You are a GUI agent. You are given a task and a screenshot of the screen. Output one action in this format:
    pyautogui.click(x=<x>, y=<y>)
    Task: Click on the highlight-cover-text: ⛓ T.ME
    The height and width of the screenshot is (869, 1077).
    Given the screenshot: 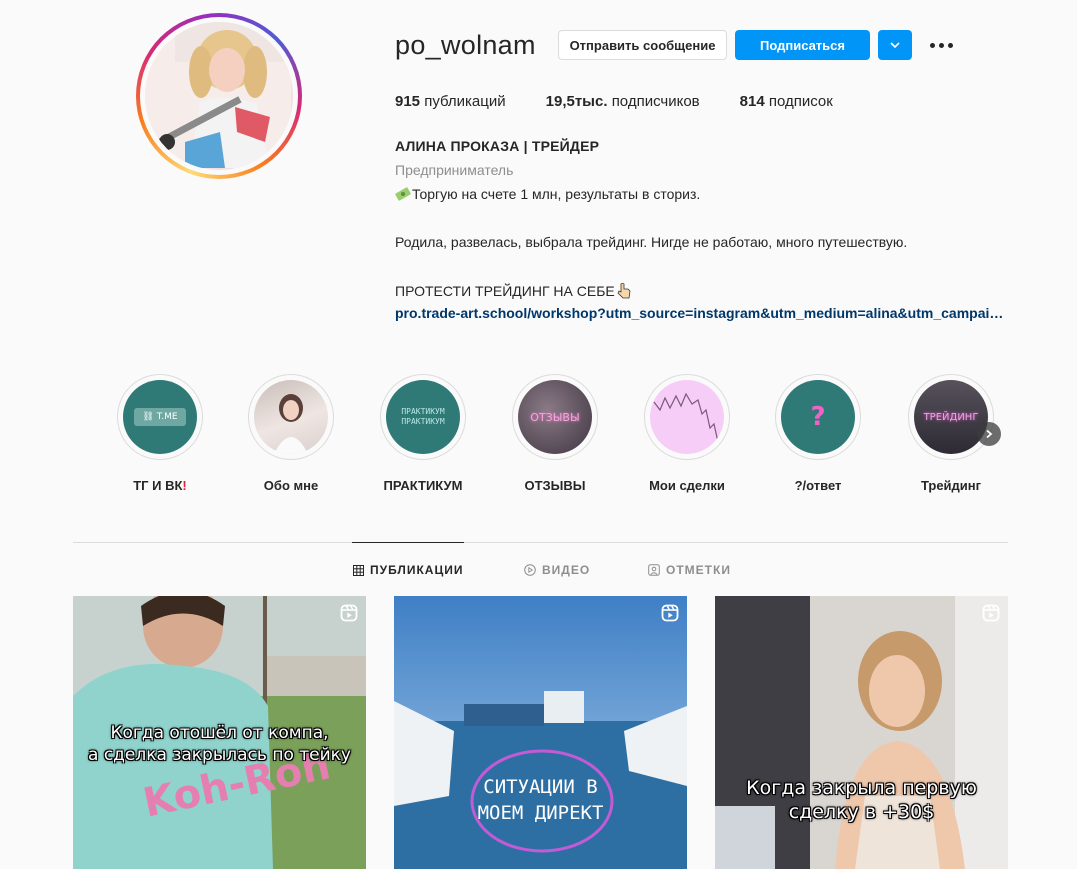 What is the action you would take?
    pyautogui.click(x=160, y=417)
    